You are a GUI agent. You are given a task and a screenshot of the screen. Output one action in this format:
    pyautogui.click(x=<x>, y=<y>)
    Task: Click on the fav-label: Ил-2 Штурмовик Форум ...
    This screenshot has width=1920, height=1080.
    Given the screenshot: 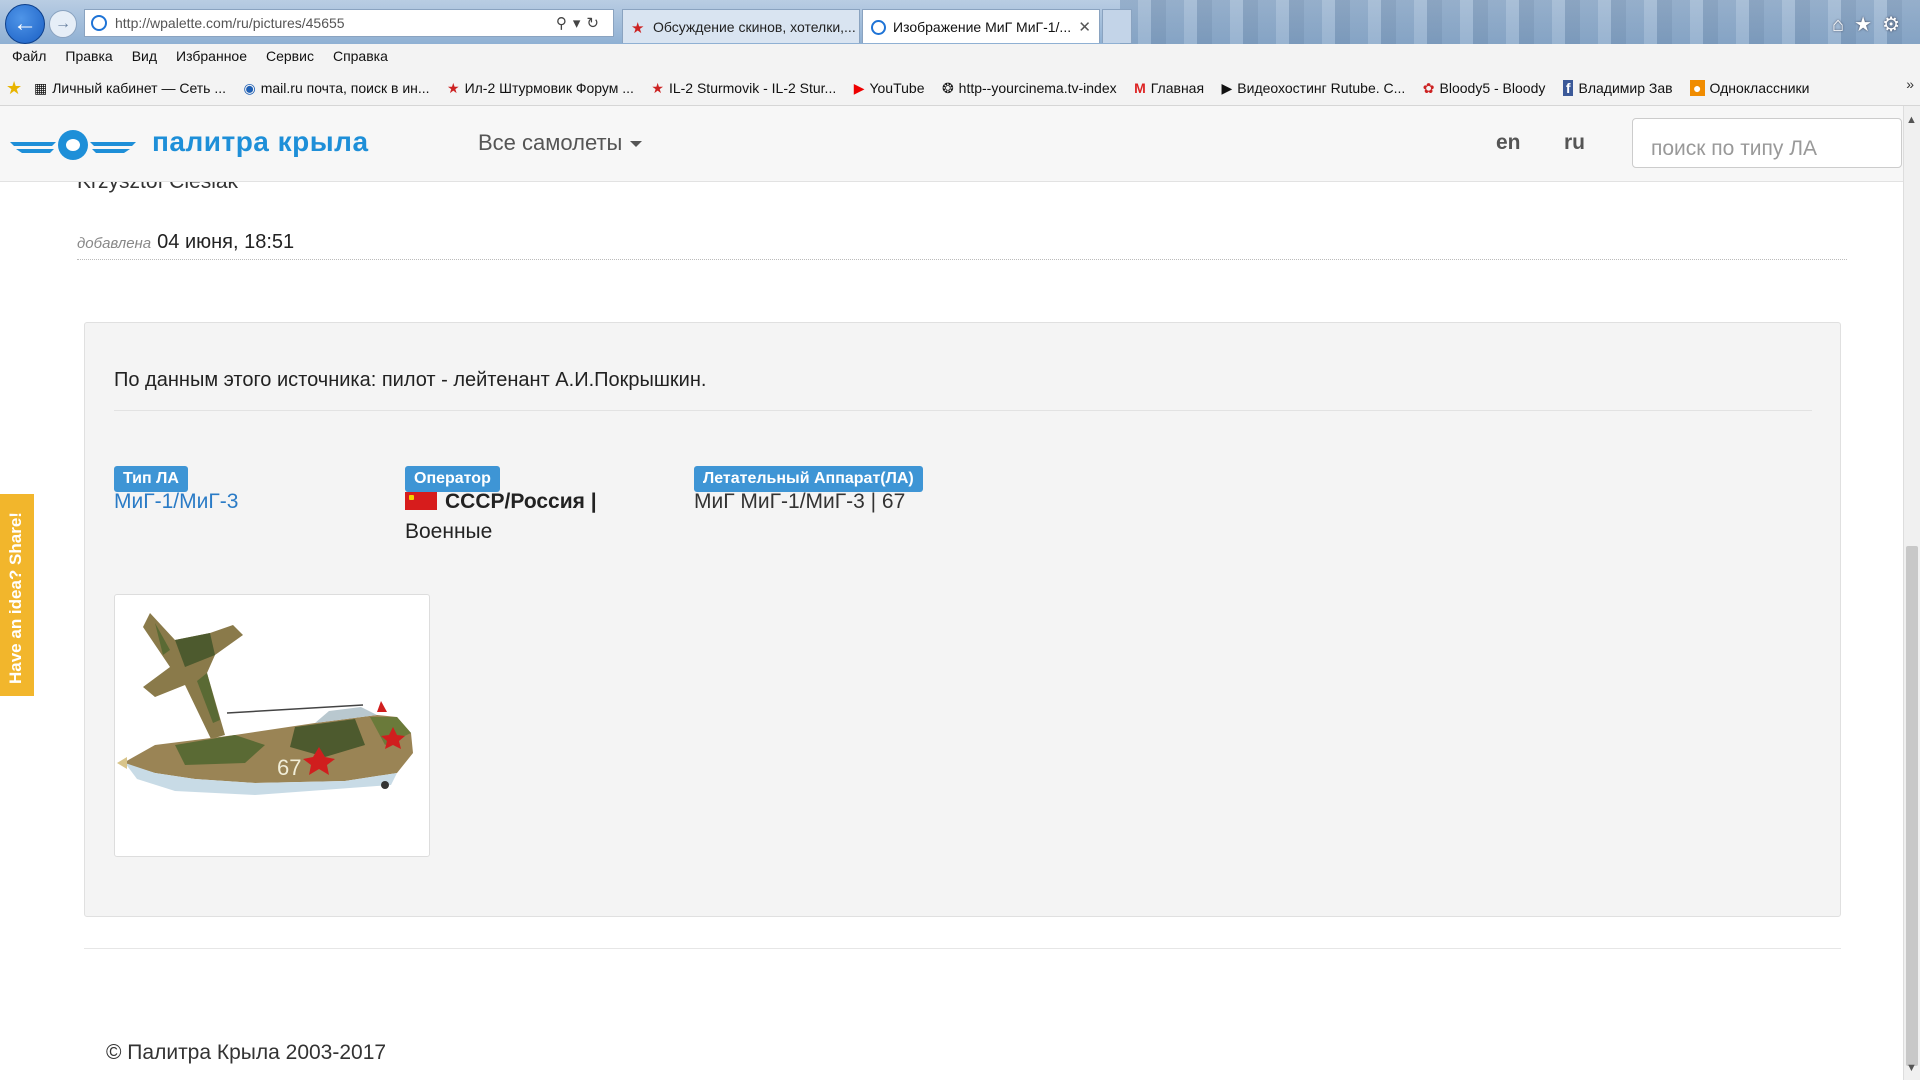 What is the action you would take?
    pyautogui.click(x=549, y=88)
    